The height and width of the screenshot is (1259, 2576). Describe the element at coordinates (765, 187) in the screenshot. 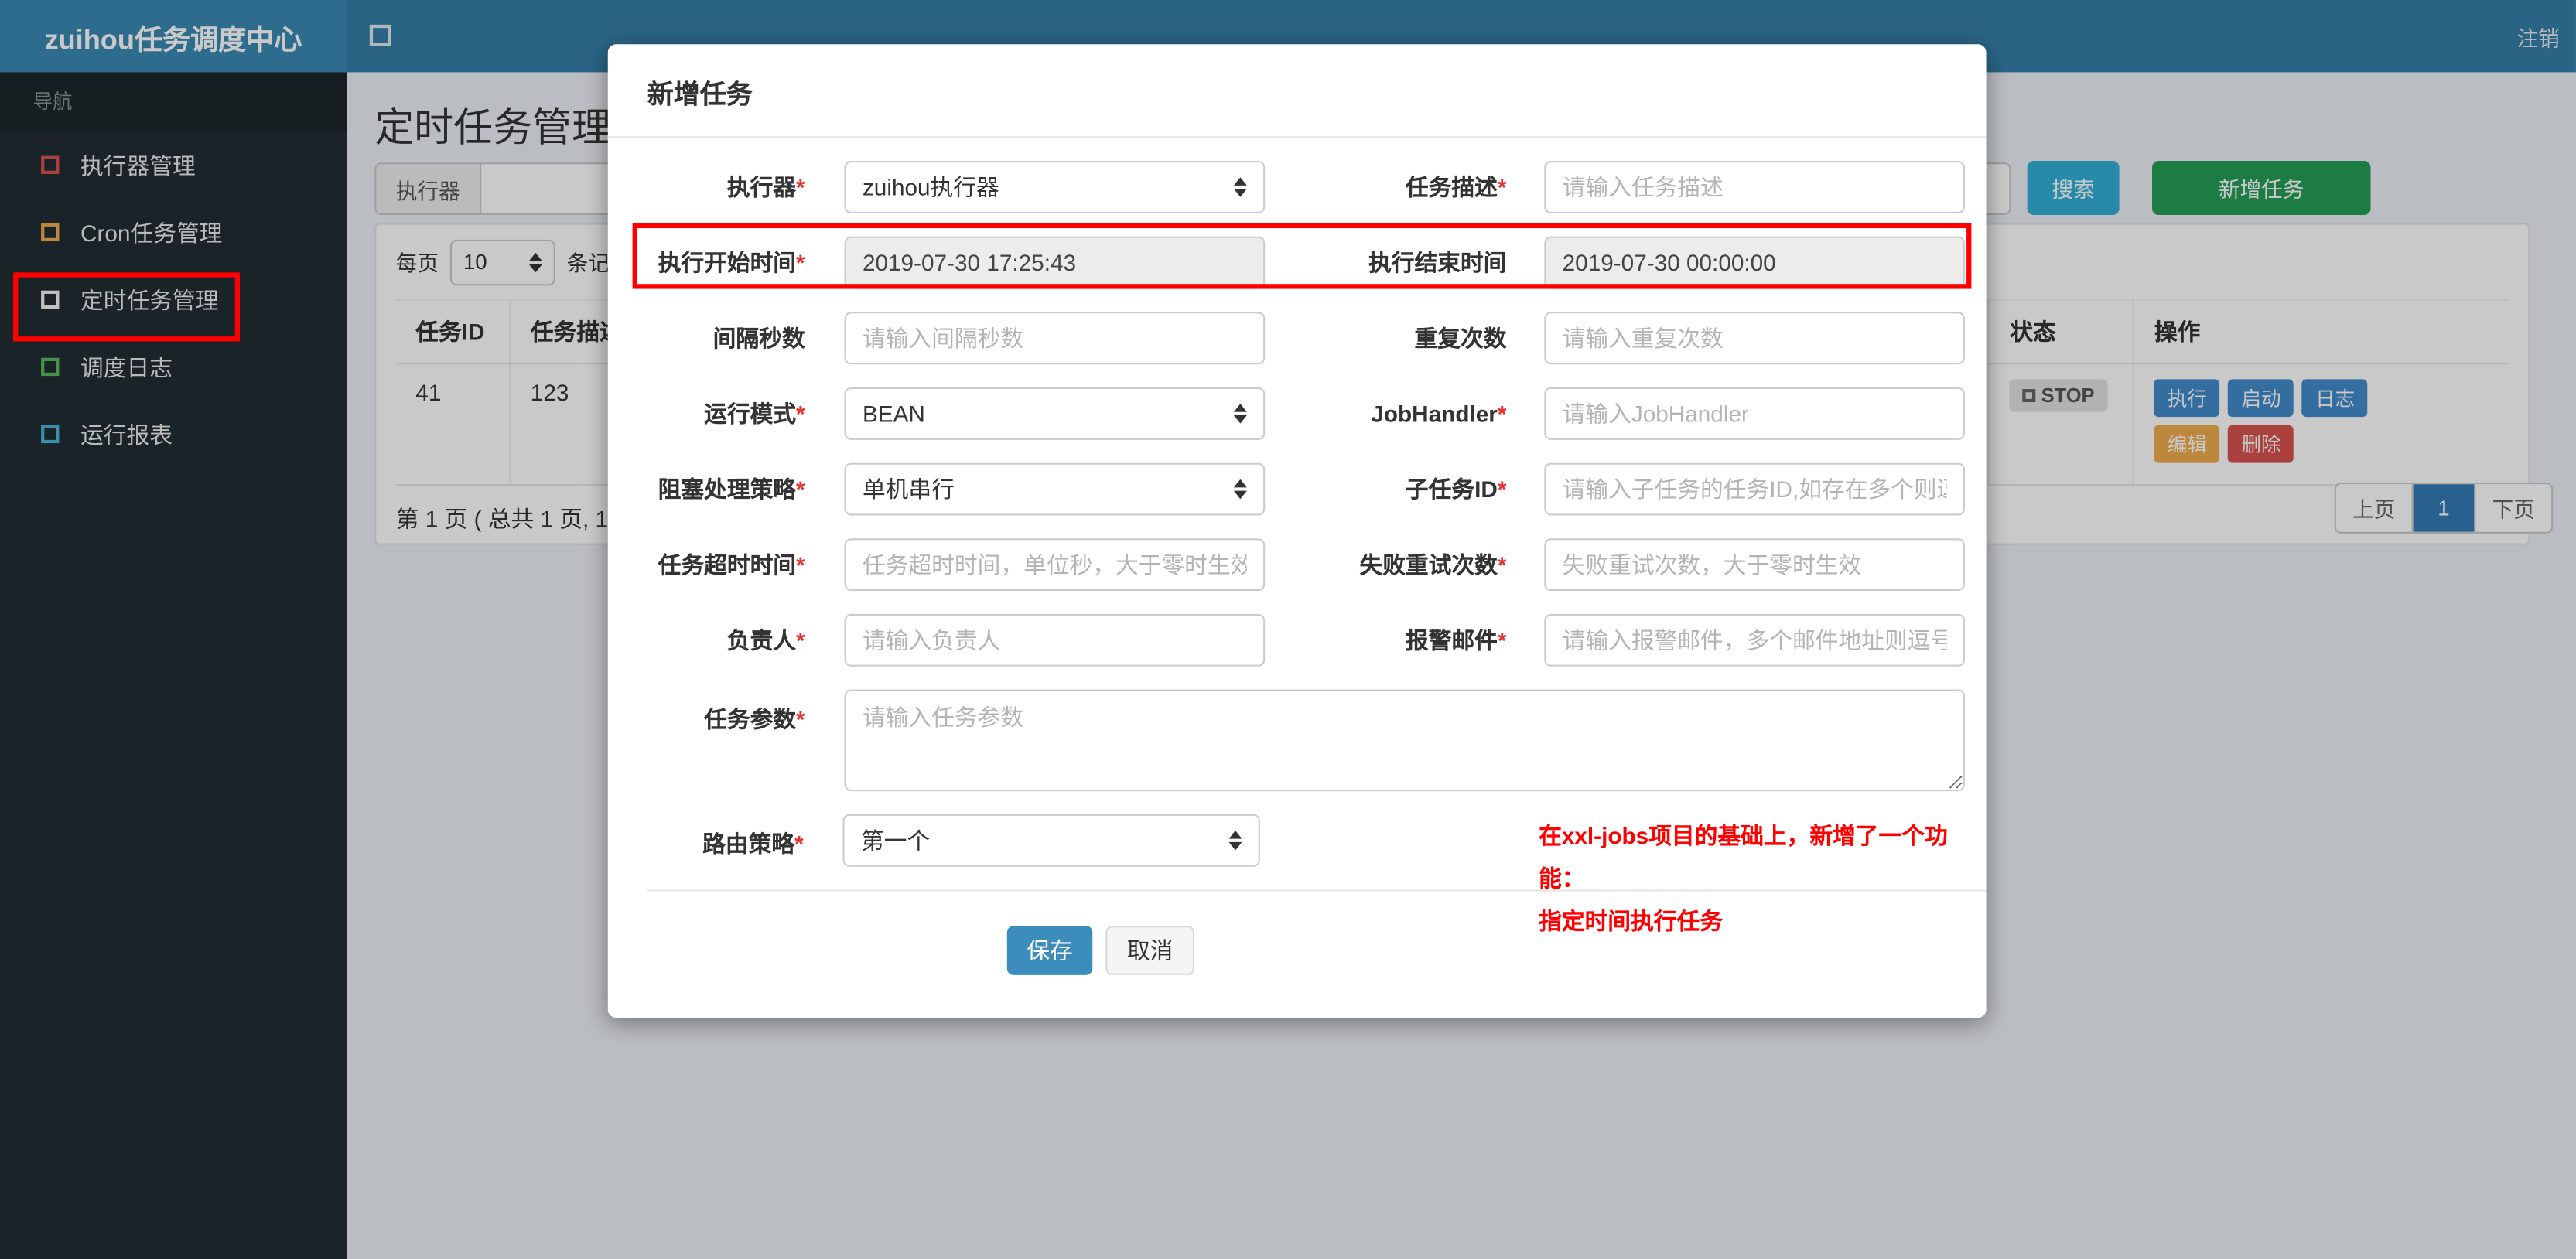

I see `field-label-executor: 执行器*` at that location.